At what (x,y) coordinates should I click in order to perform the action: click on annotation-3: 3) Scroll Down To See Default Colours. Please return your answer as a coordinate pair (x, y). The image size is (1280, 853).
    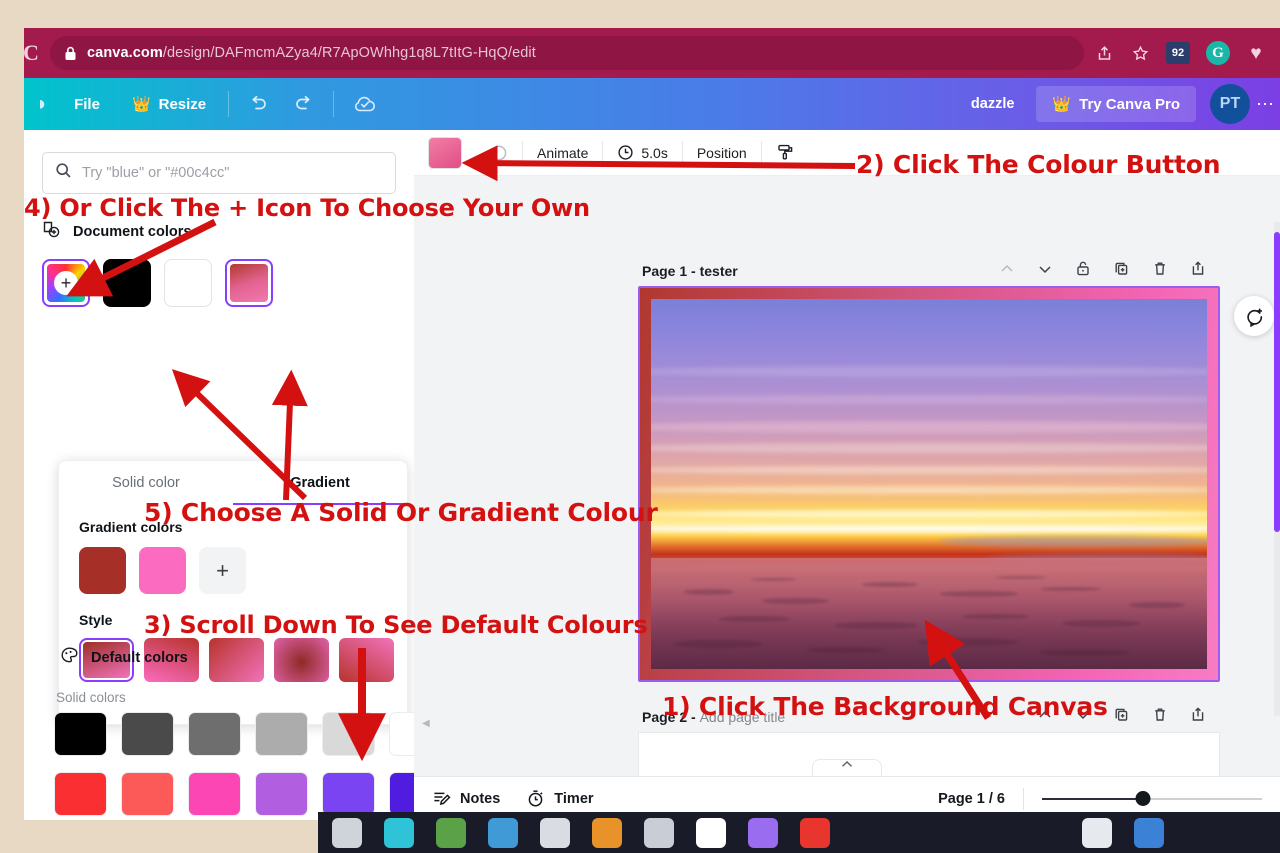
    Looking at the image, I should click on (396, 625).